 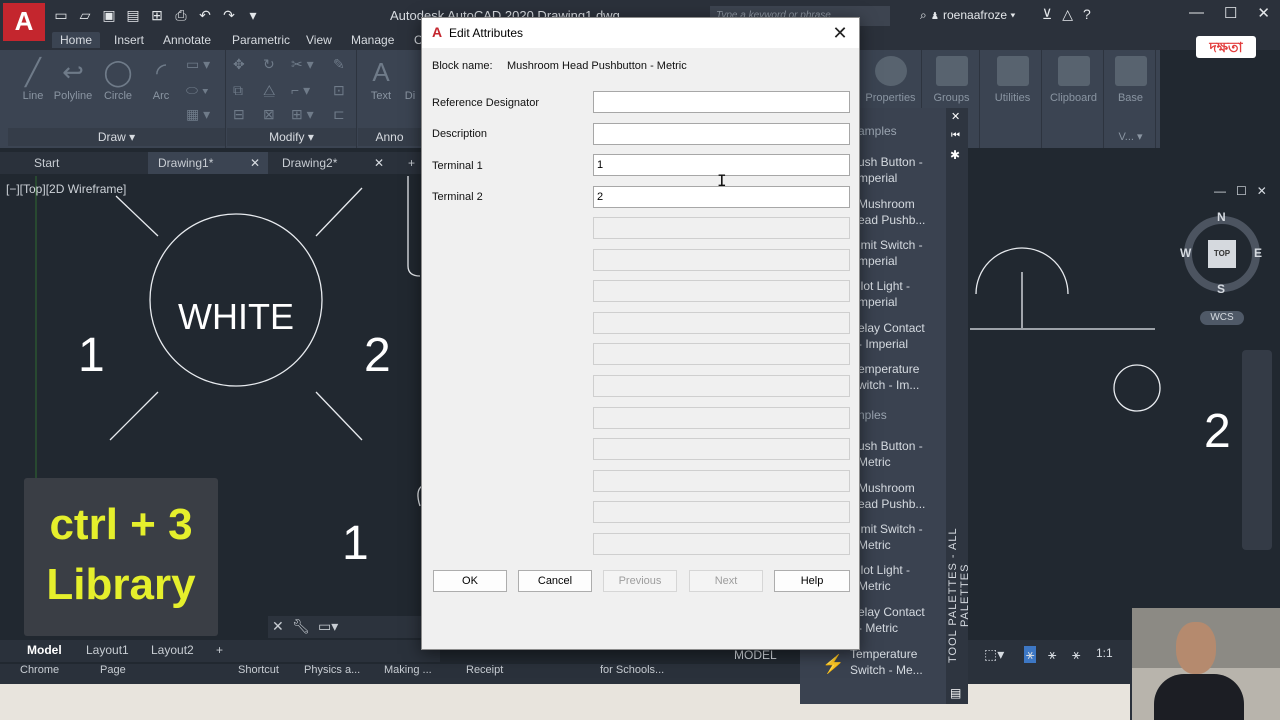 What do you see at coordinates (381, 78) in the screenshot?
I see `text-tool: A Text` at bounding box center [381, 78].